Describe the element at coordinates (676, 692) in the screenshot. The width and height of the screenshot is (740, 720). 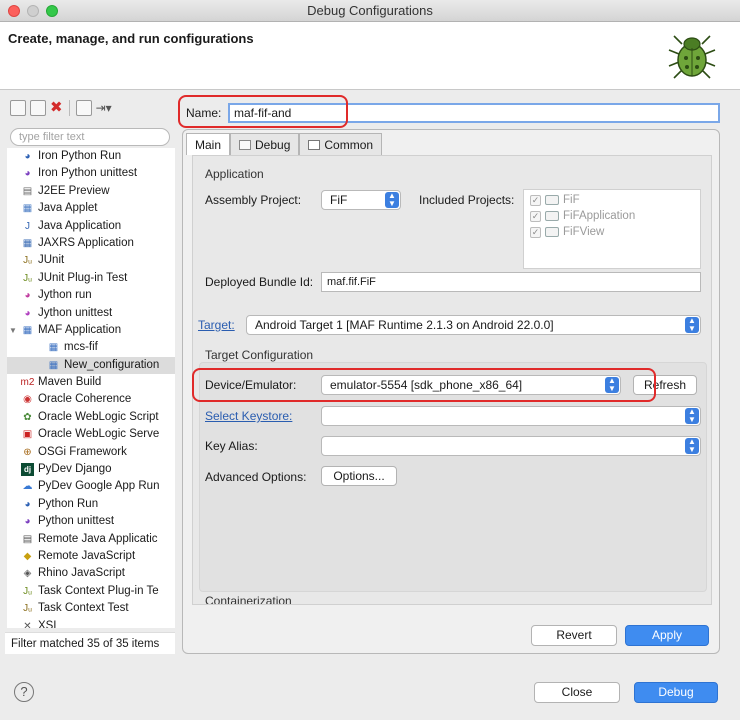
I see `debug-button: Debug` at that location.